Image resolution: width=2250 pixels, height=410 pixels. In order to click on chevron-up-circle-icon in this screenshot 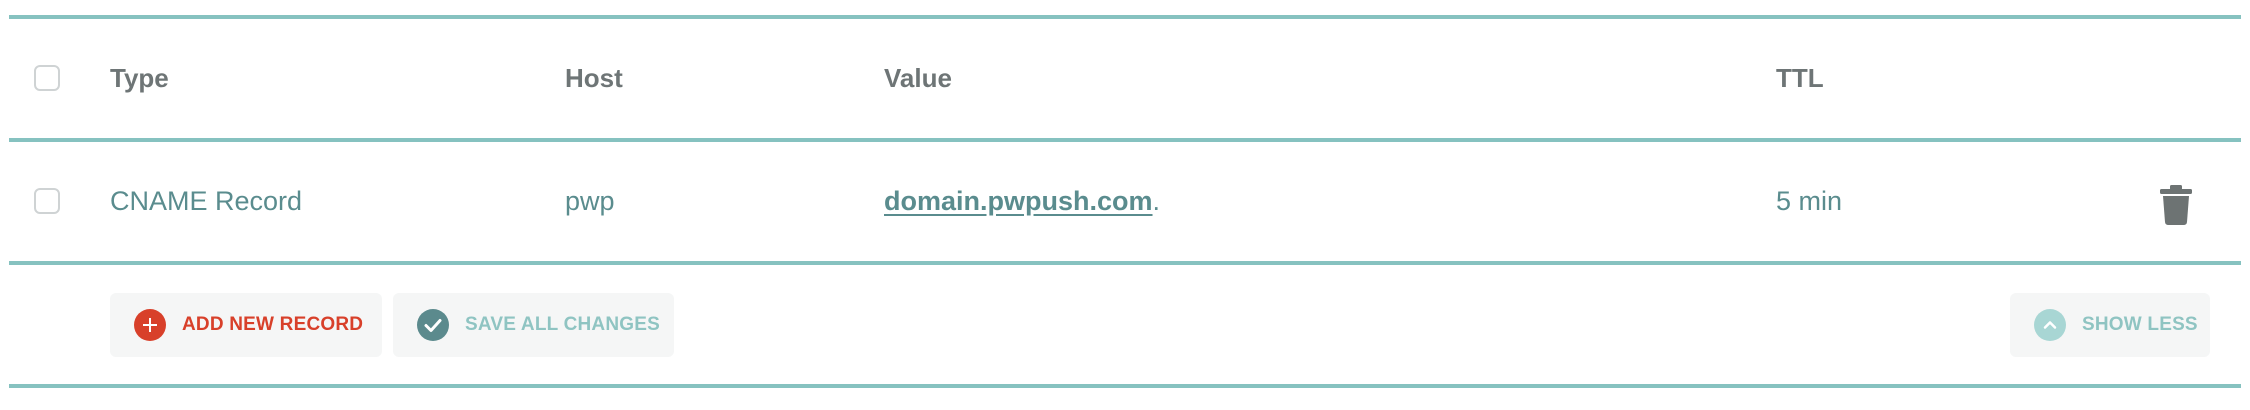, I will do `click(2050, 325)`.